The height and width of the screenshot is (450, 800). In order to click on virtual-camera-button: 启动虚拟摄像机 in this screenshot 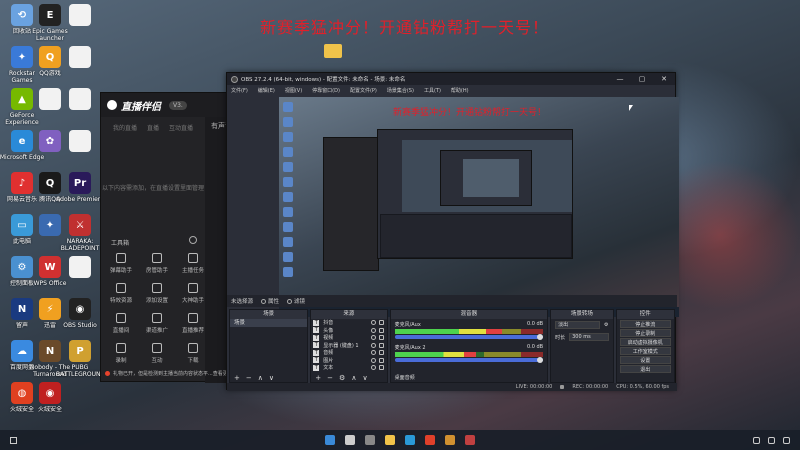, I will do `click(645, 342)`.